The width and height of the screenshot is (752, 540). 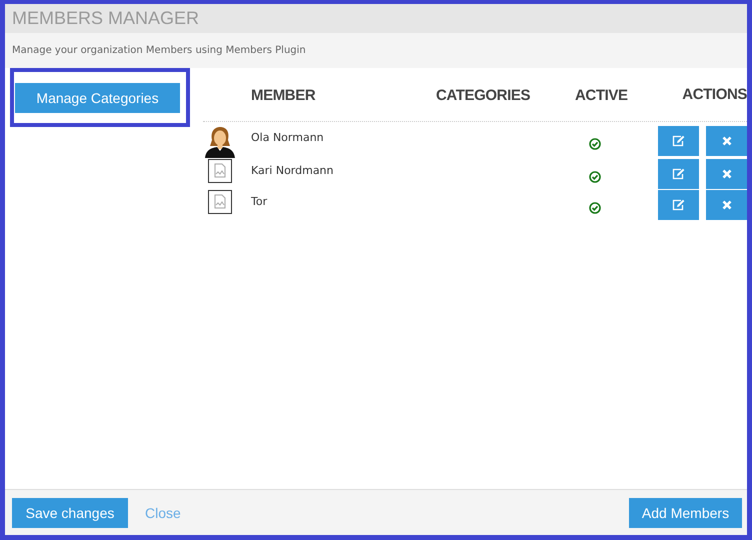 What do you see at coordinates (601, 95) in the screenshot?
I see `column-header: ACTIVE` at bounding box center [601, 95].